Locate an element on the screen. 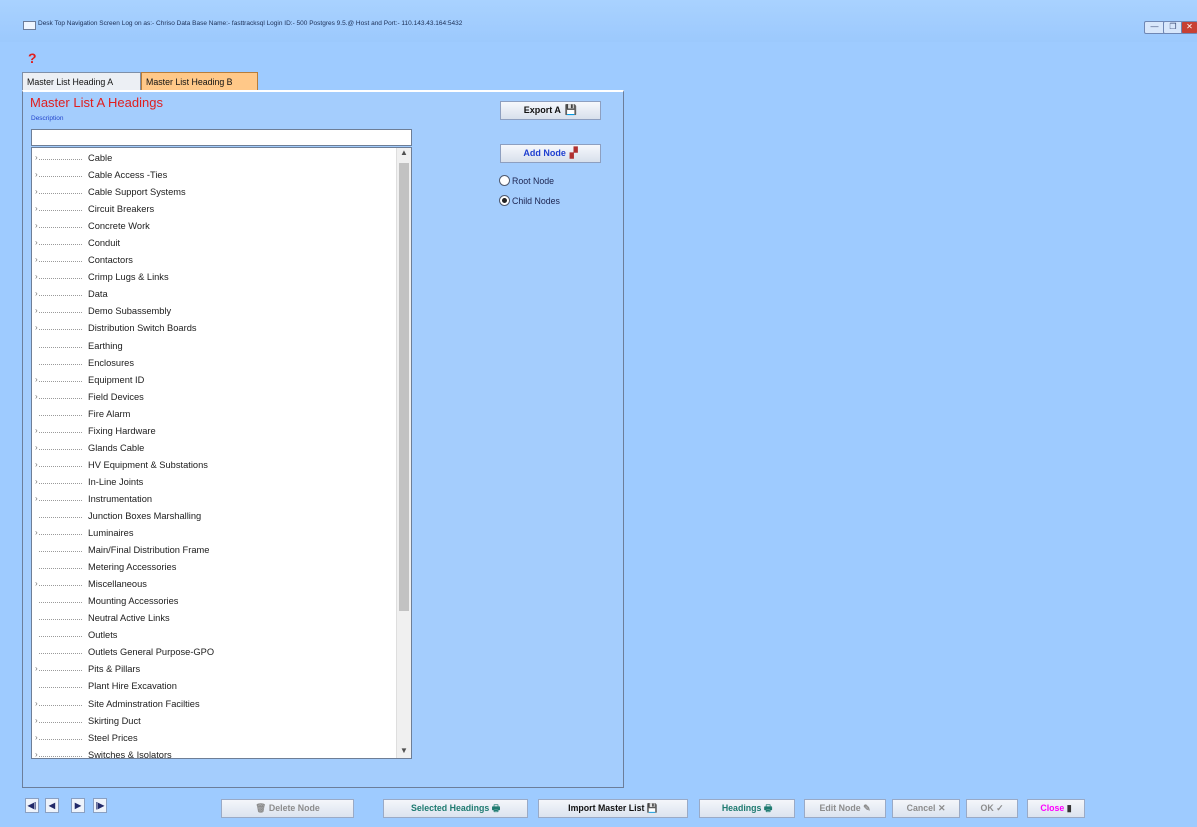 This screenshot has height=827, width=1197. edit-node-button: Edit Node ✎ is located at coordinates (845, 808).